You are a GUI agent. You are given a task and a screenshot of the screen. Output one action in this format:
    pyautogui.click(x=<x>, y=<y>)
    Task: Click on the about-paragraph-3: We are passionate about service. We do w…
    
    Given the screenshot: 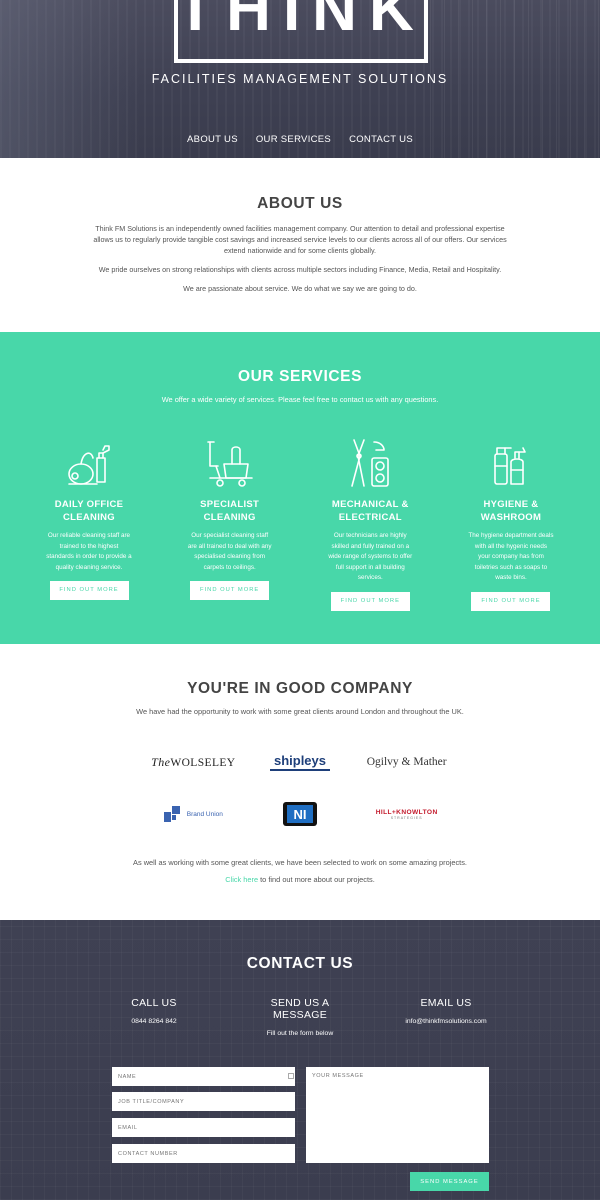 What is the action you would take?
    pyautogui.click(x=300, y=288)
    